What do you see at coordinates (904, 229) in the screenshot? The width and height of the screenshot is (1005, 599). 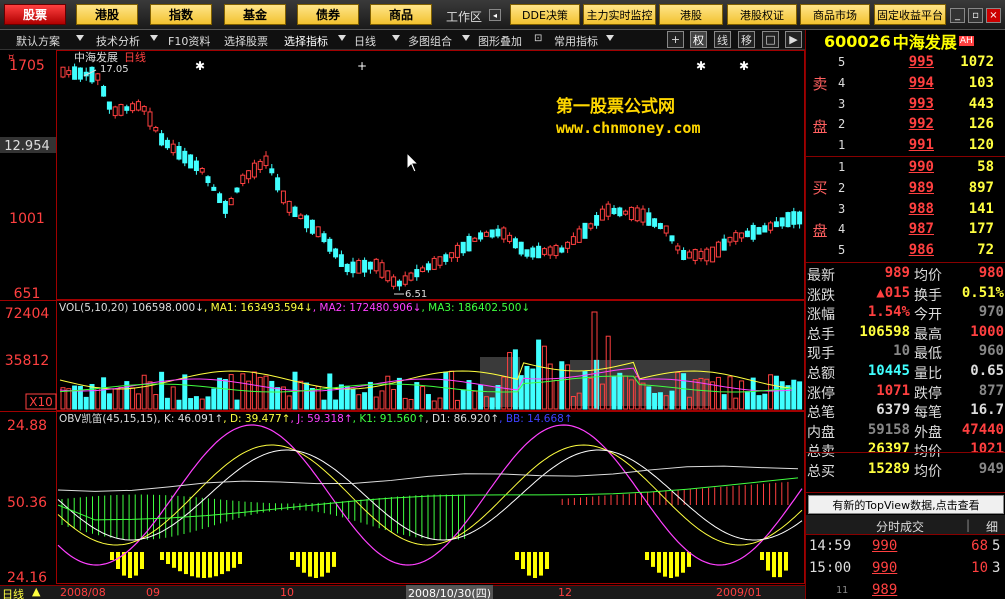 I see `level-price: 987` at bounding box center [904, 229].